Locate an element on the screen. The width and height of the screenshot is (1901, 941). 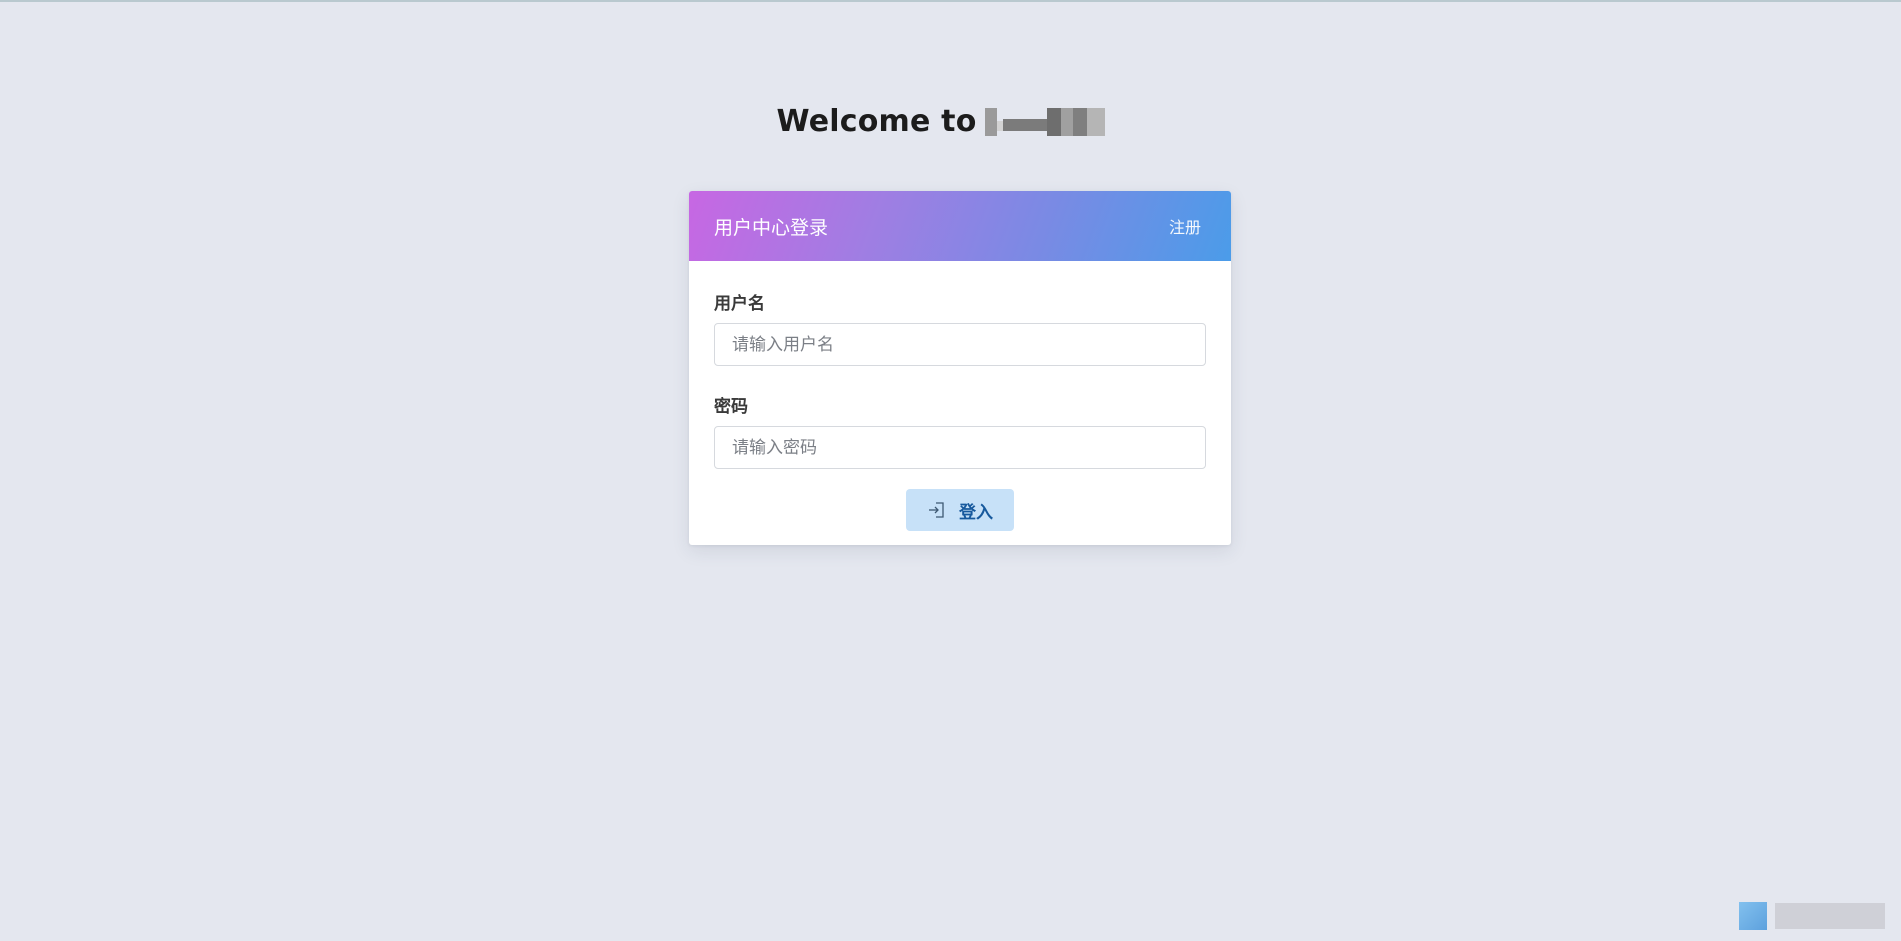
username-field-group: 用户名 is located at coordinates (960, 327).